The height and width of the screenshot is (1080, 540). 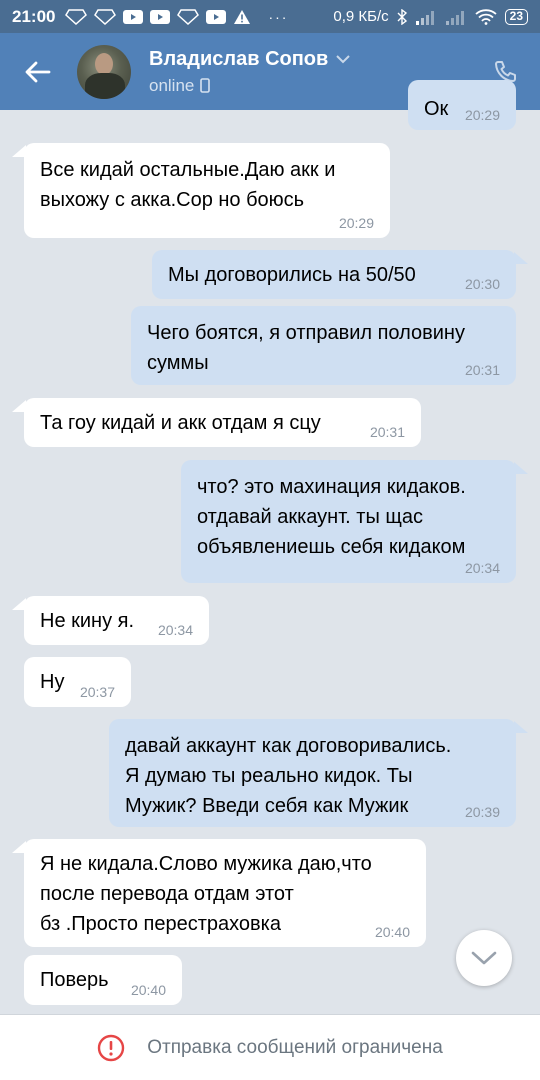 I want to click on message-text-line: Я не кидала.Слово мужика даю,что, so click(x=206, y=864).